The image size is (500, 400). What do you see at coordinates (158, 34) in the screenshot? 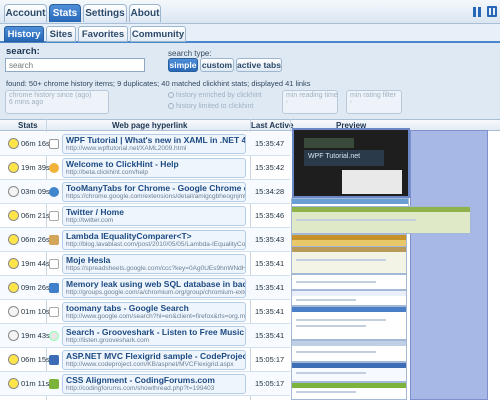
I see `tab-community: Community` at bounding box center [158, 34].